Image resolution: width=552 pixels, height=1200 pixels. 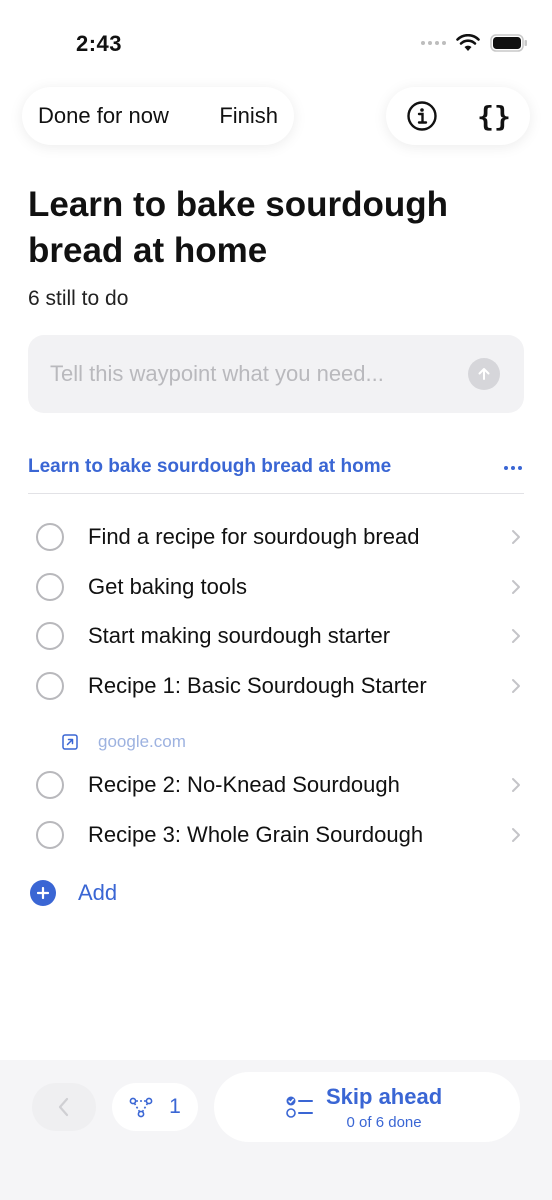 I want to click on ask-input, so click(x=259, y=374).